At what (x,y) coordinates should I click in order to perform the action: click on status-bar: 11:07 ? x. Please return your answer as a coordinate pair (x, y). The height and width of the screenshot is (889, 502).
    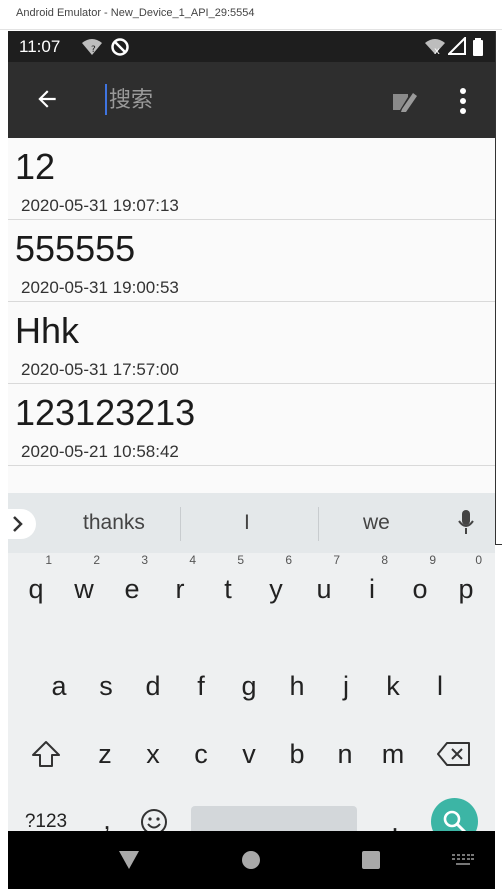
    Looking at the image, I should click on (251, 46).